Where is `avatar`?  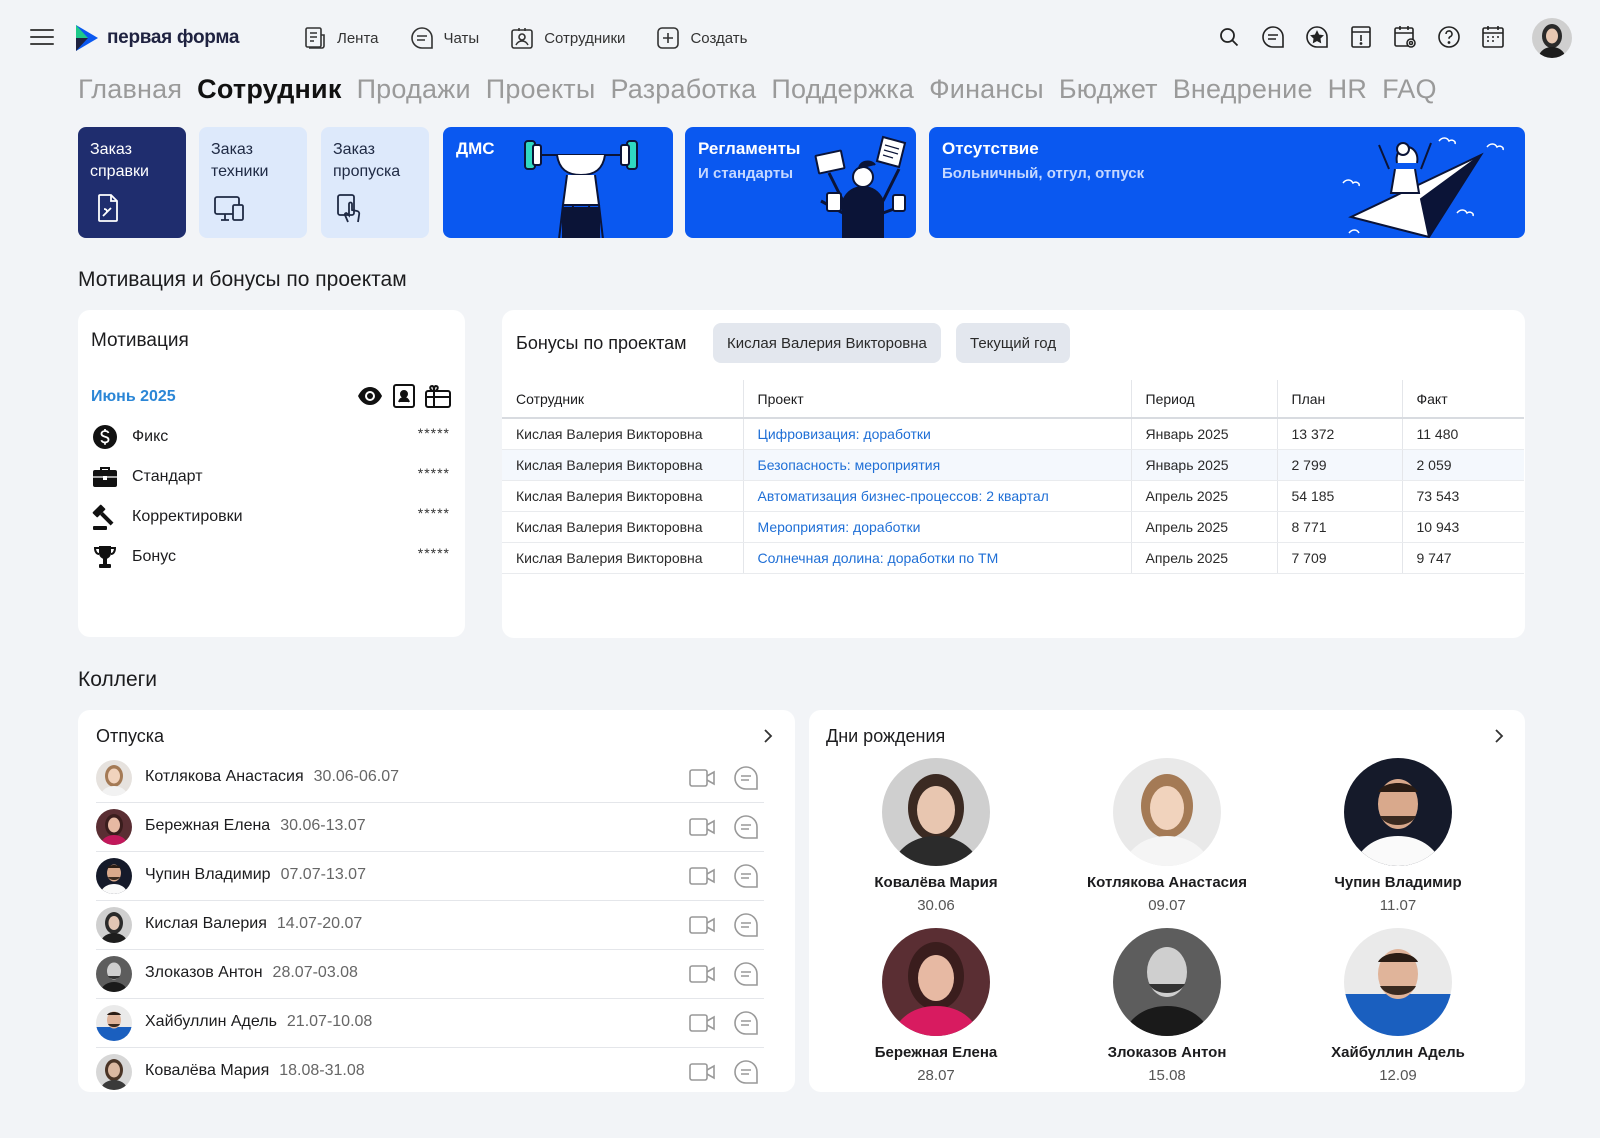 avatar is located at coordinates (114, 1023).